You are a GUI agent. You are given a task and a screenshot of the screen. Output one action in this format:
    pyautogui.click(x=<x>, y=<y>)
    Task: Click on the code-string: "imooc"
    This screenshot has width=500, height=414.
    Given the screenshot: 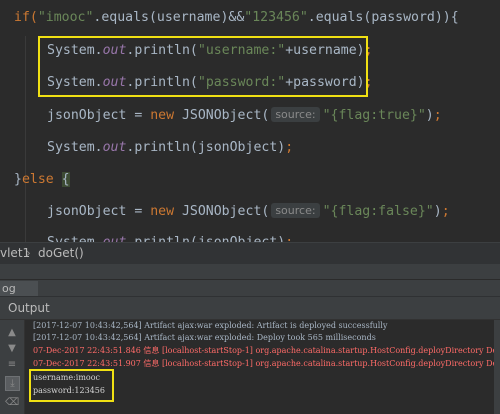 What is the action you would take?
    pyautogui.click(x=65, y=17)
    